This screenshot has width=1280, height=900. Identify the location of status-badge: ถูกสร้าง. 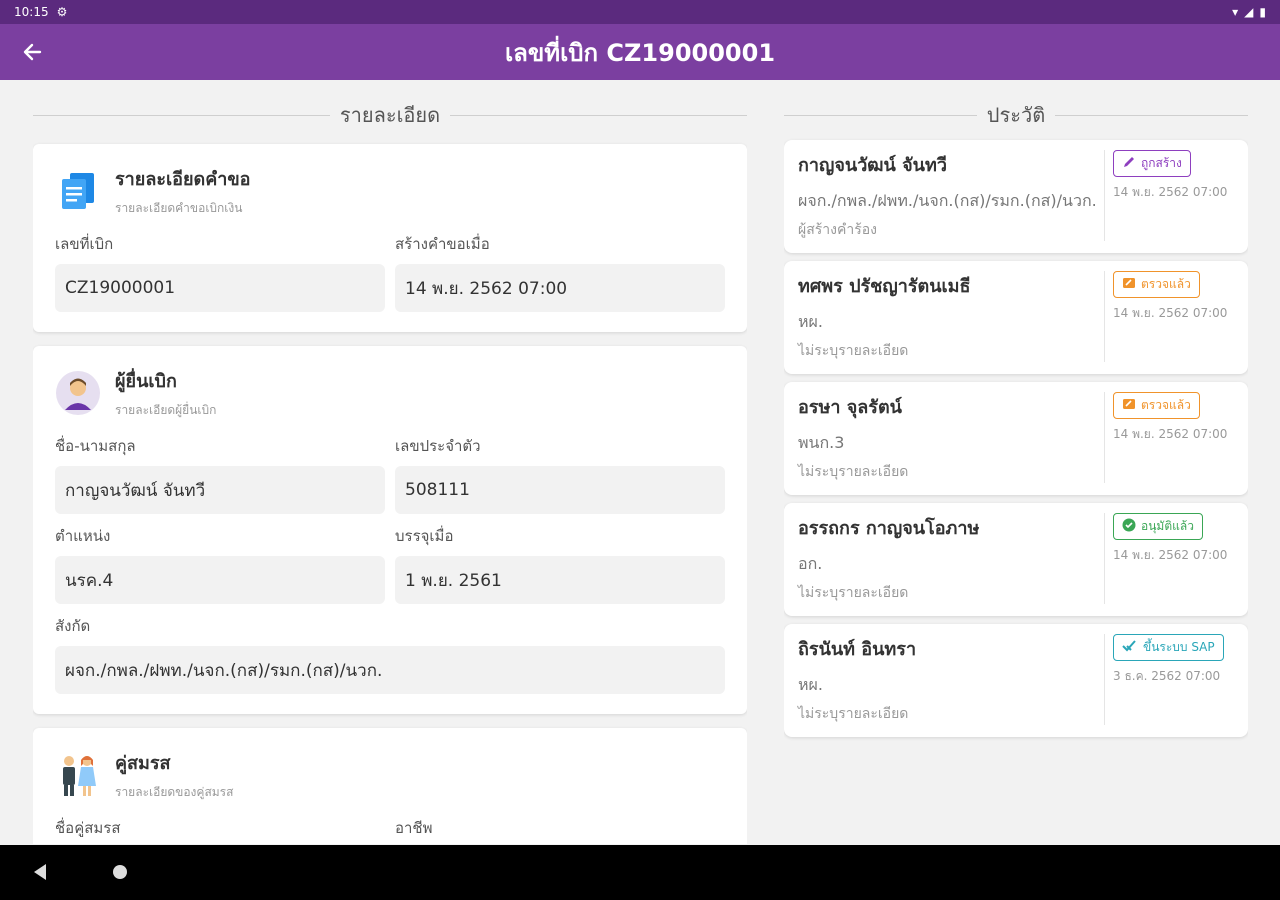
(1152, 163).